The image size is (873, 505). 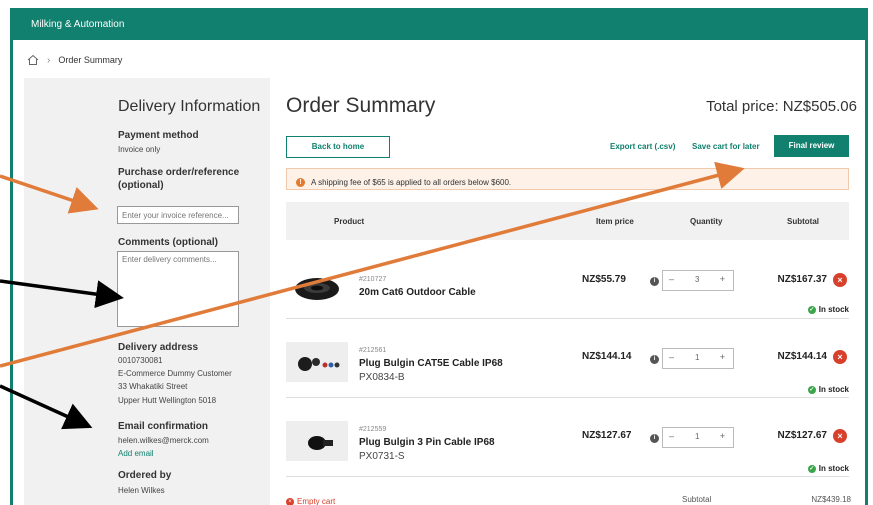 What do you see at coordinates (189, 106) in the screenshot?
I see `sidebar-title: Delivery Information` at bounding box center [189, 106].